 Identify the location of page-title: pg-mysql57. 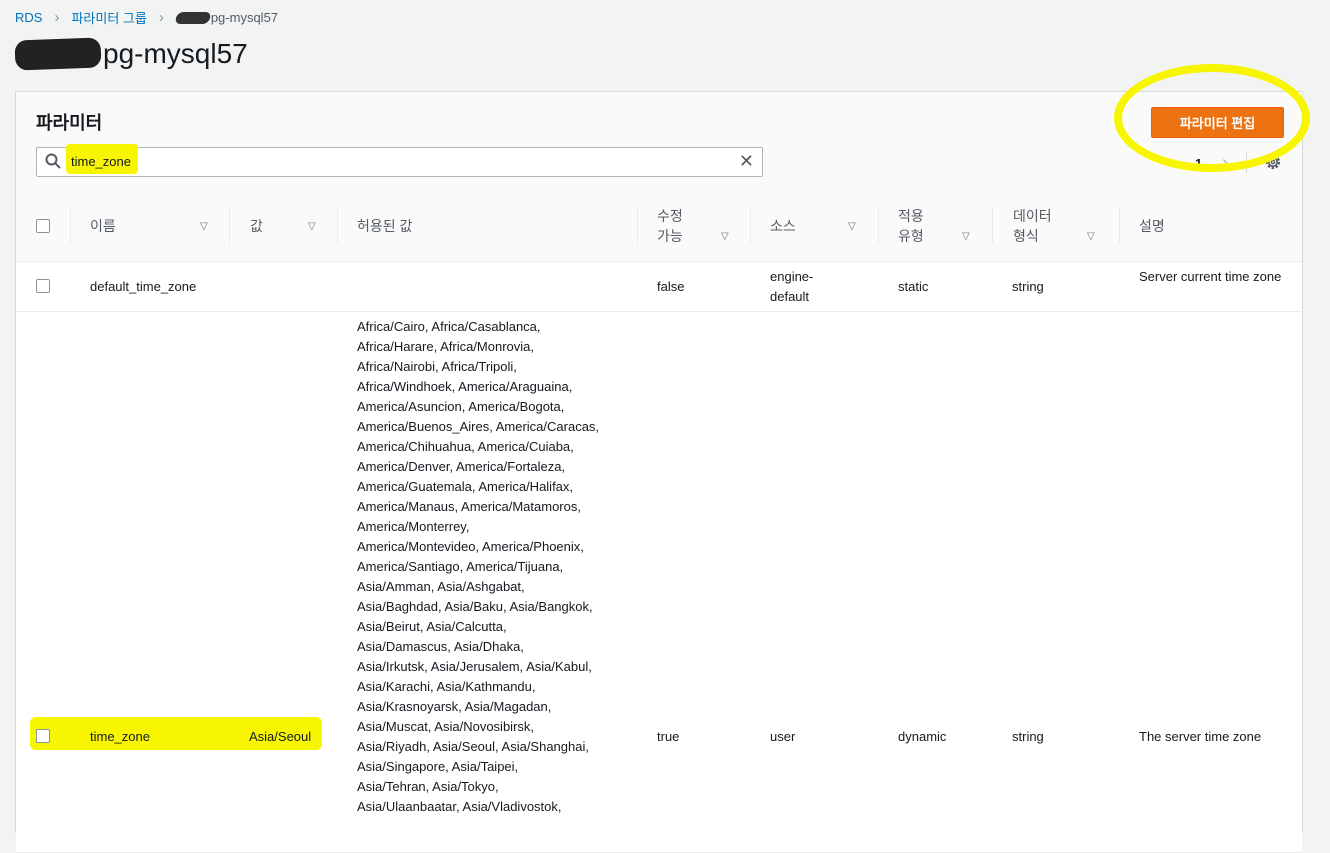
(131, 54).